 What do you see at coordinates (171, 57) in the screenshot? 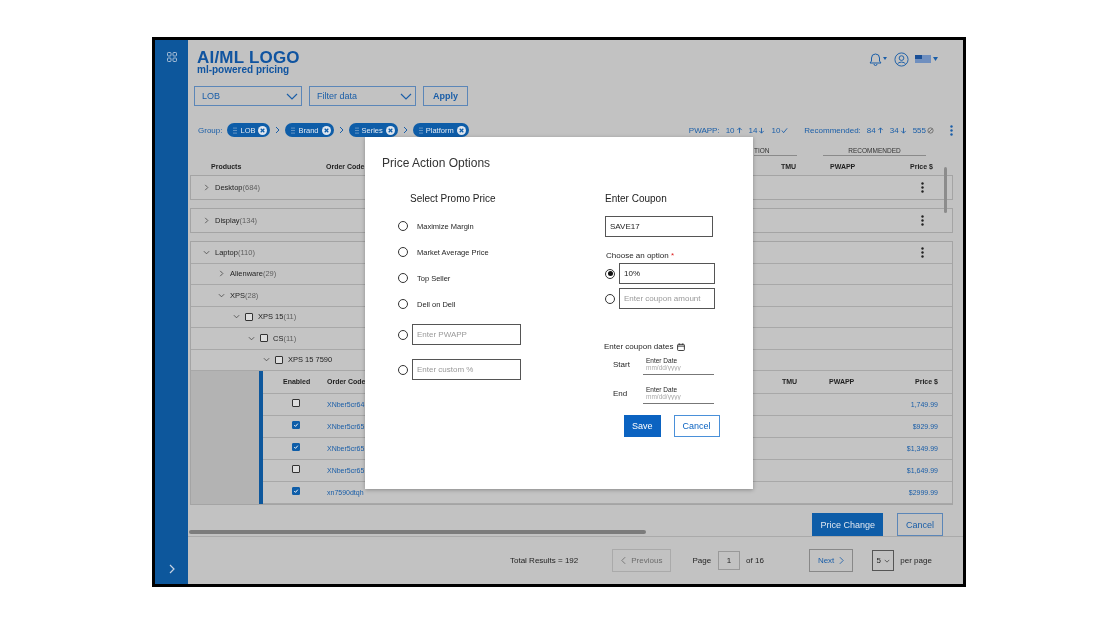
I see `apps-grid-icon` at bounding box center [171, 57].